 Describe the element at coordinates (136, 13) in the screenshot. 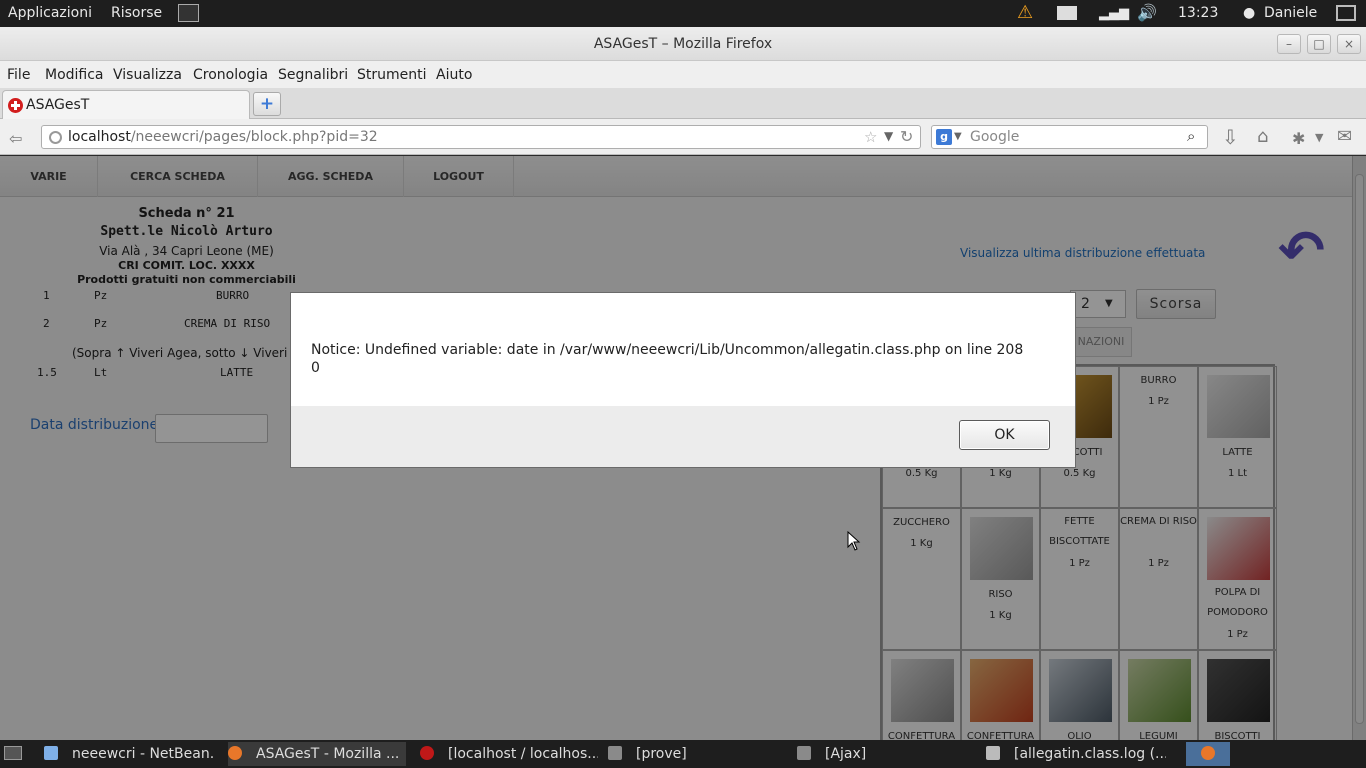

I see `places-menu: Risorse` at that location.